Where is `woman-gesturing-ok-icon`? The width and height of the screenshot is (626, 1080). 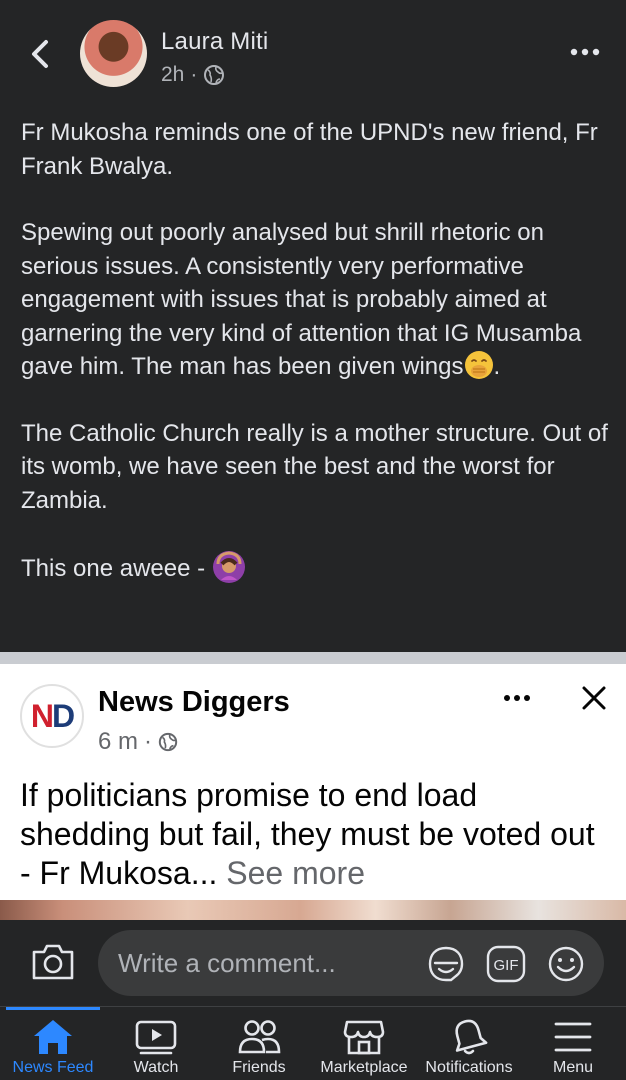 woman-gesturing-ok-icon is located at coordinates (228, 567).